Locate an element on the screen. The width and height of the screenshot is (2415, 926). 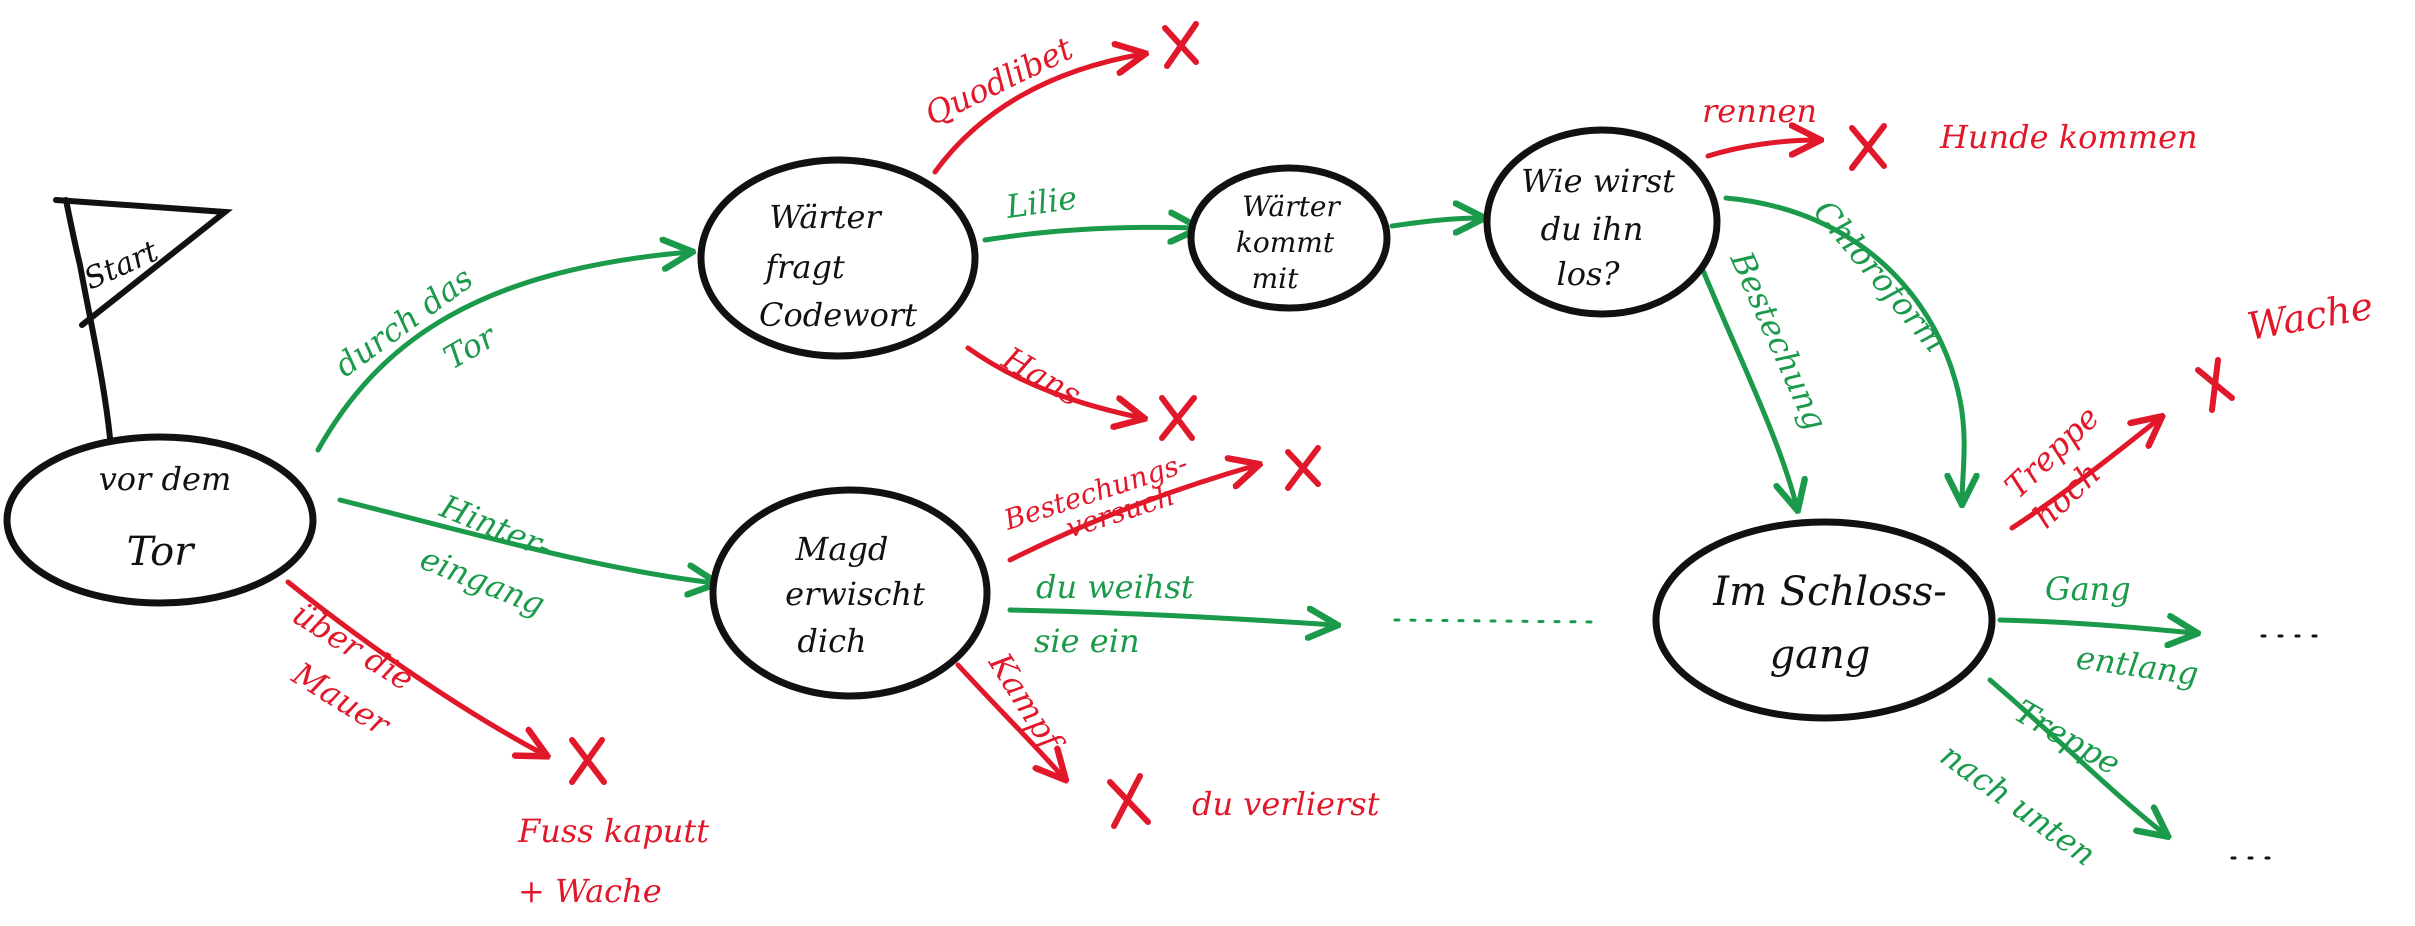
edge-lilie-arrow is located at coordinates (1089, 233).